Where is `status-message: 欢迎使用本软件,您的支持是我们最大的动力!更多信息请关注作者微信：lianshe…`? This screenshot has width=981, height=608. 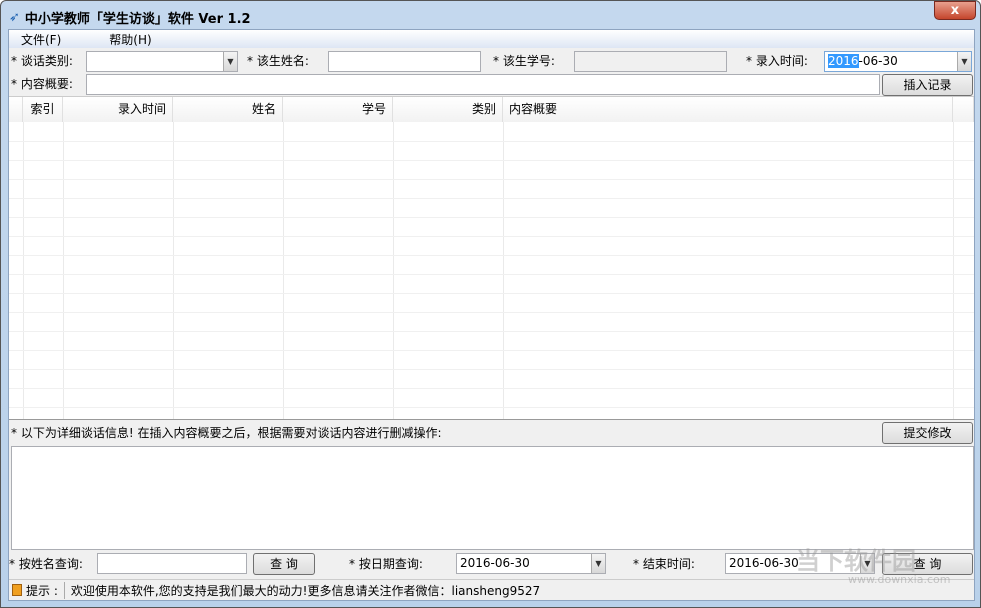
status-message: 欢迎使用本软件,您的支持是我们最大的动力!更多信息请关注作者微信：lianshe… is located at coordinates (305, 590).